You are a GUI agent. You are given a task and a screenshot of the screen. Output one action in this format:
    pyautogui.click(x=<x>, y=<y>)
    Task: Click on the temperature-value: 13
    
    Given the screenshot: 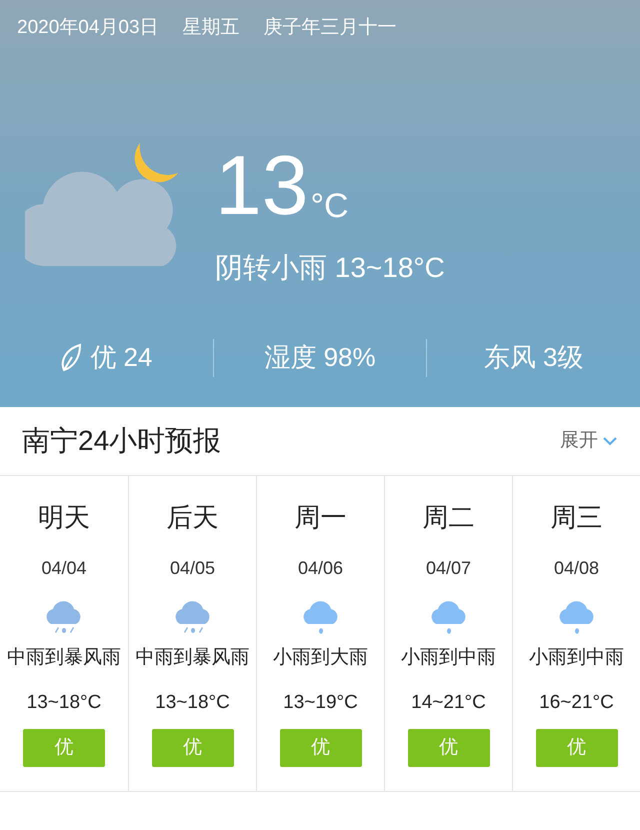 What is the action you would take?
    pyautogui.click(x=261, y=184)
    